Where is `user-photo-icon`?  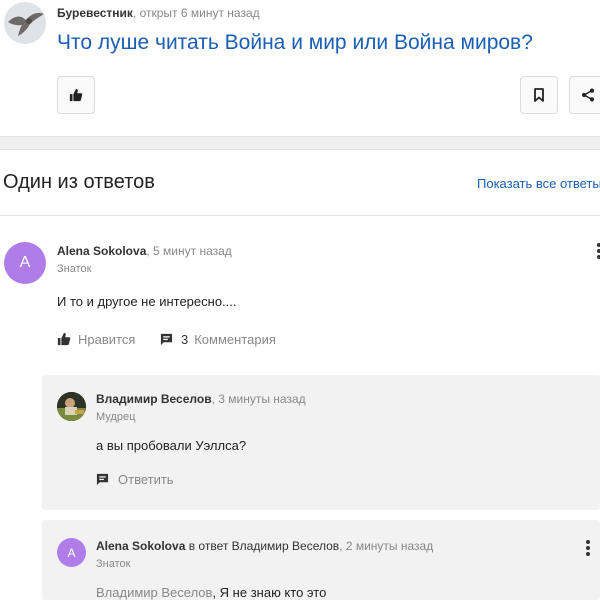 user-photo-icon is located at coordinates (71, 406).